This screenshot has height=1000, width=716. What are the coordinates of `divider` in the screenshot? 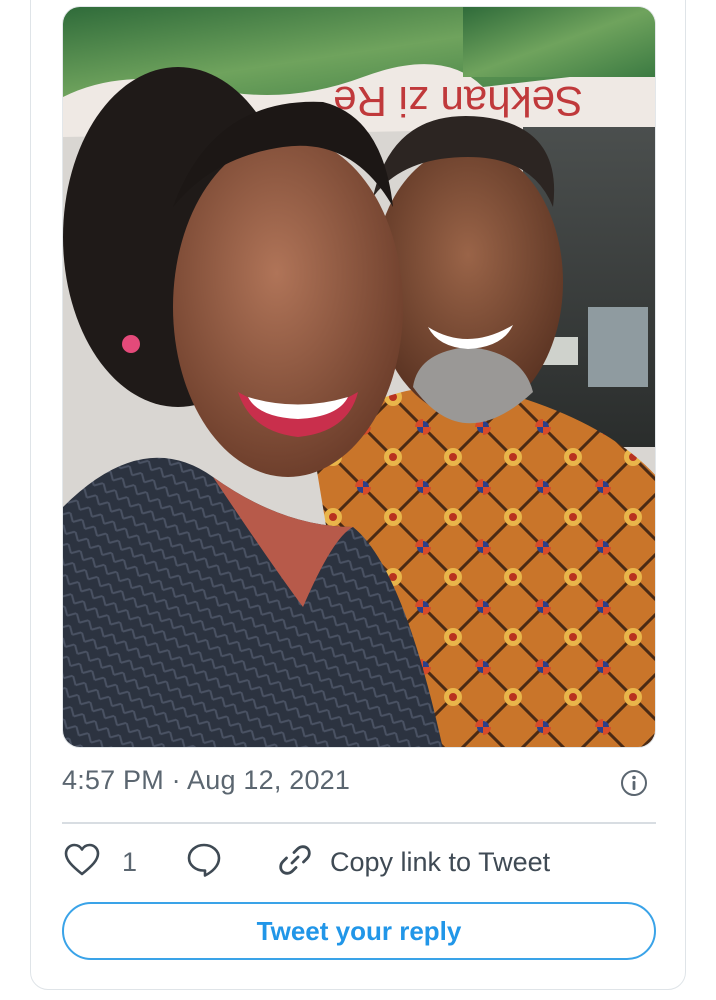 It's located at (359, 823).